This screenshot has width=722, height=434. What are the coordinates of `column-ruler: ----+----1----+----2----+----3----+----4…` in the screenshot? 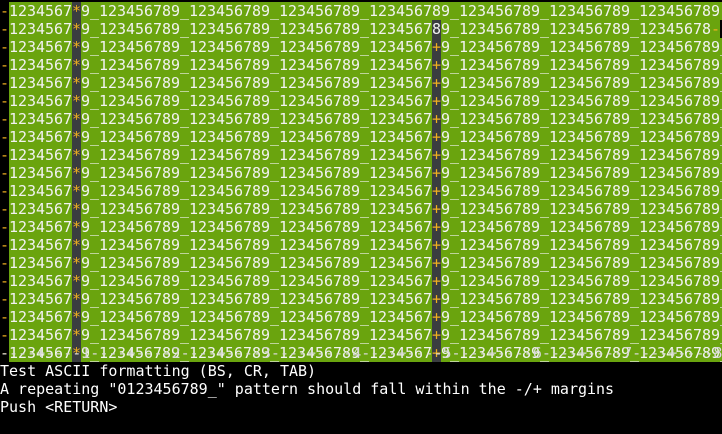 It's located at (361, 353).